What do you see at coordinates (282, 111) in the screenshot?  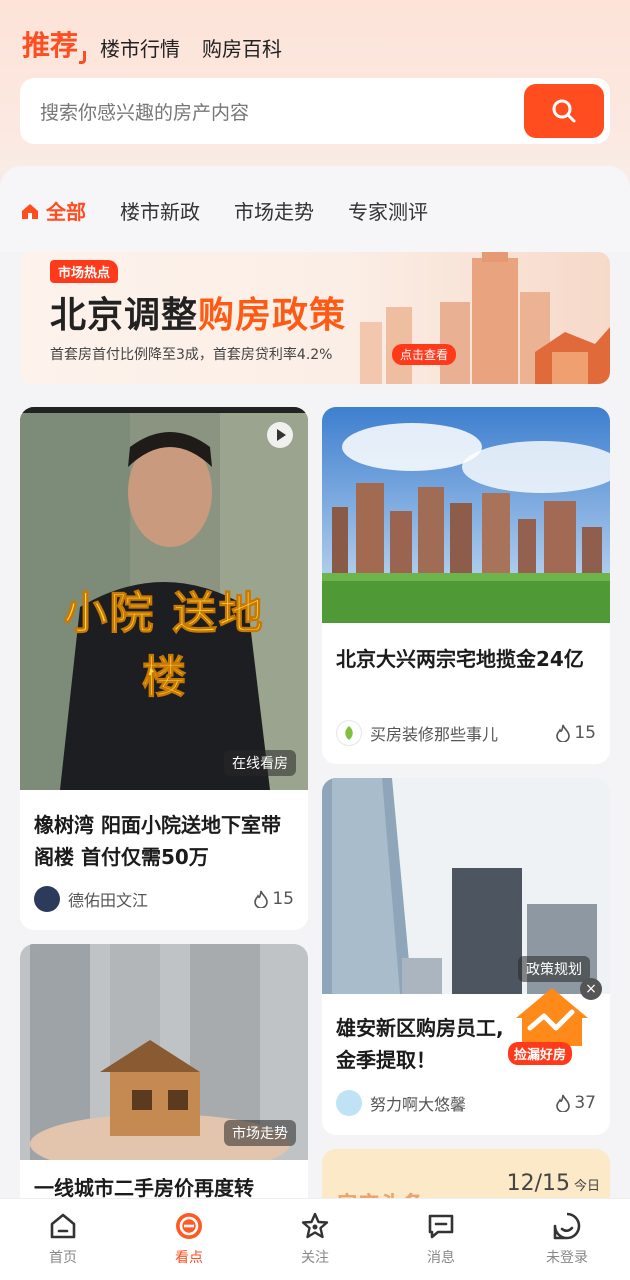 I see `search-input: 搜索你感兴趣的房产内容` at bounding box center [282, 111].